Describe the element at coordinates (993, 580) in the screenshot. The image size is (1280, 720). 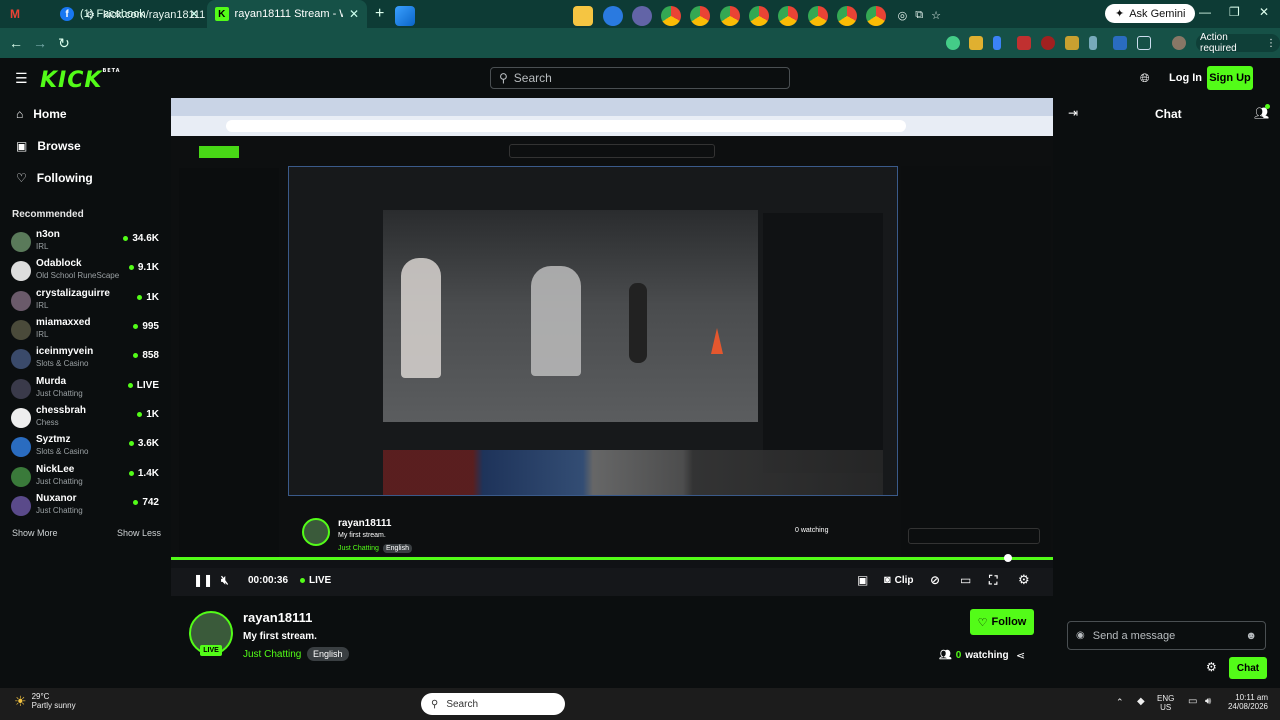
I see `fullscreen-icon: ⛶` at that location.